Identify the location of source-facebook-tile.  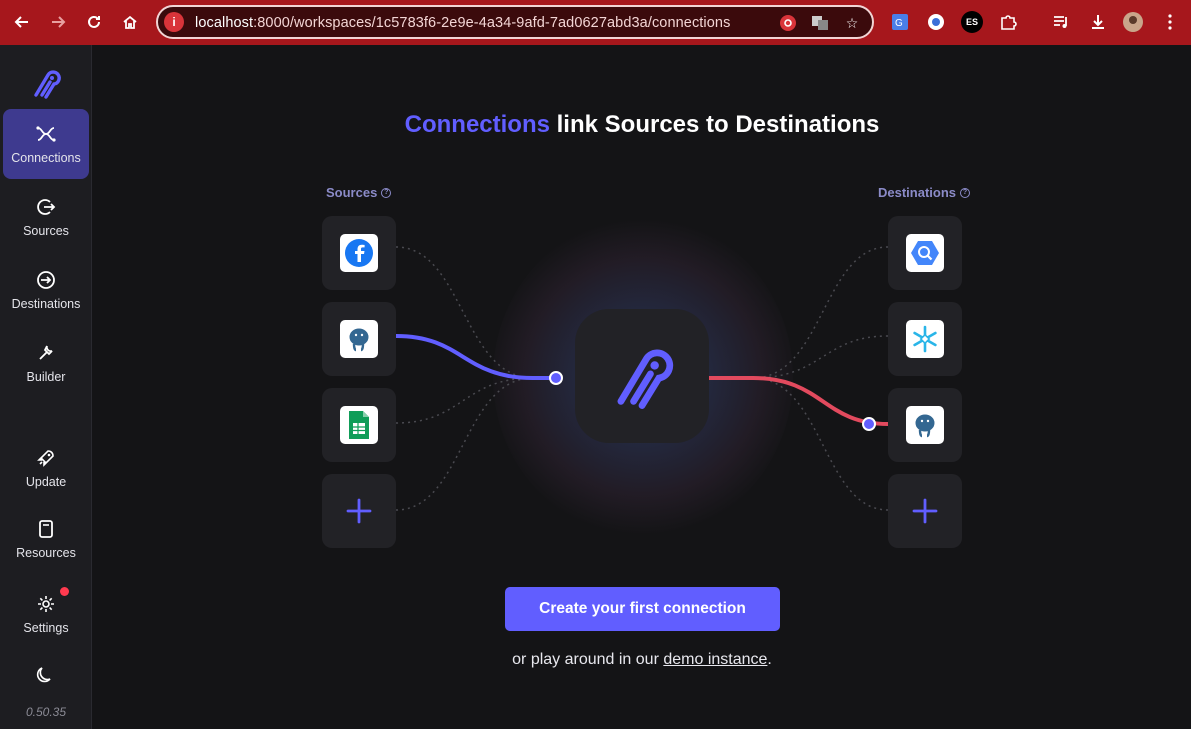
(359, 253).